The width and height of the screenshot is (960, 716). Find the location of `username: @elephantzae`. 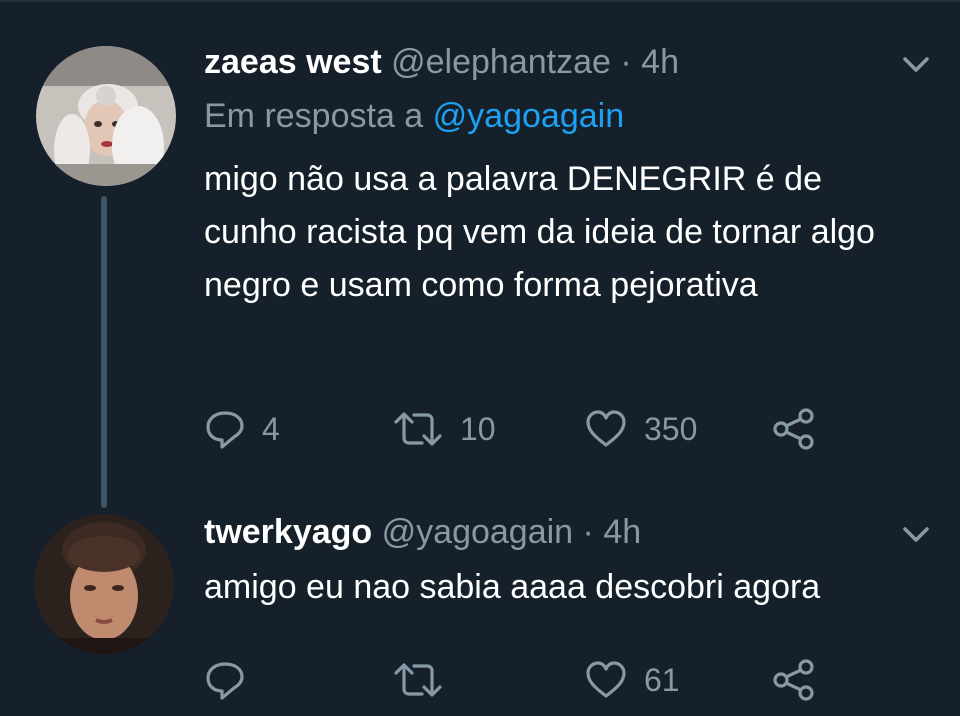

username: @elephantzae is located at coordinates (501, 62).